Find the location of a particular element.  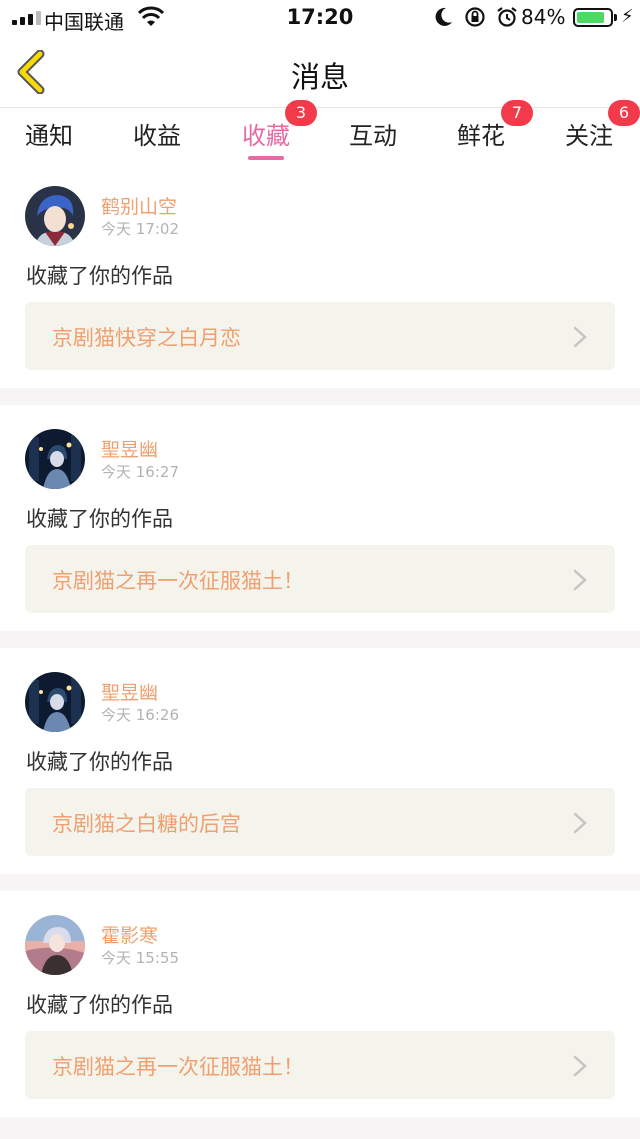

moon-icon is located at coordinates (443, 16).